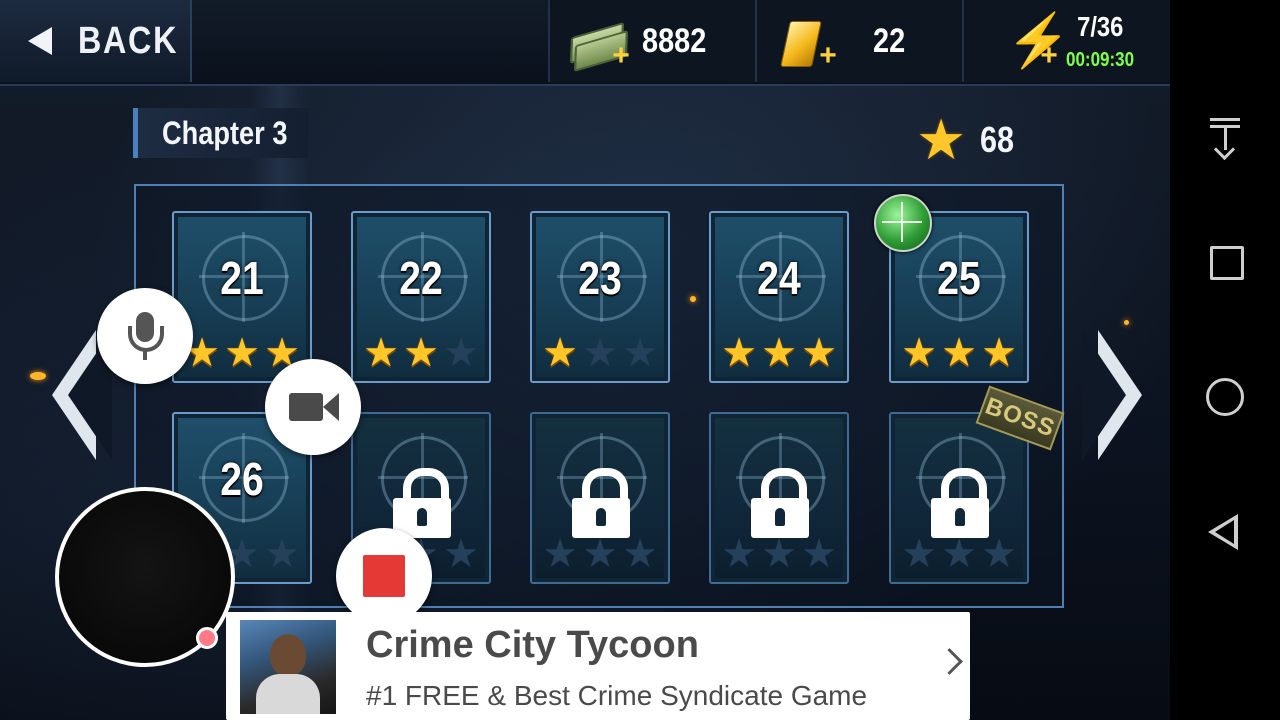 This screenshot has width=1280, height=720. What do you see at coordinates (1100, 26) in the screenshot?
I see `energy-value: 7/36` at bounding box center [1100, 26].